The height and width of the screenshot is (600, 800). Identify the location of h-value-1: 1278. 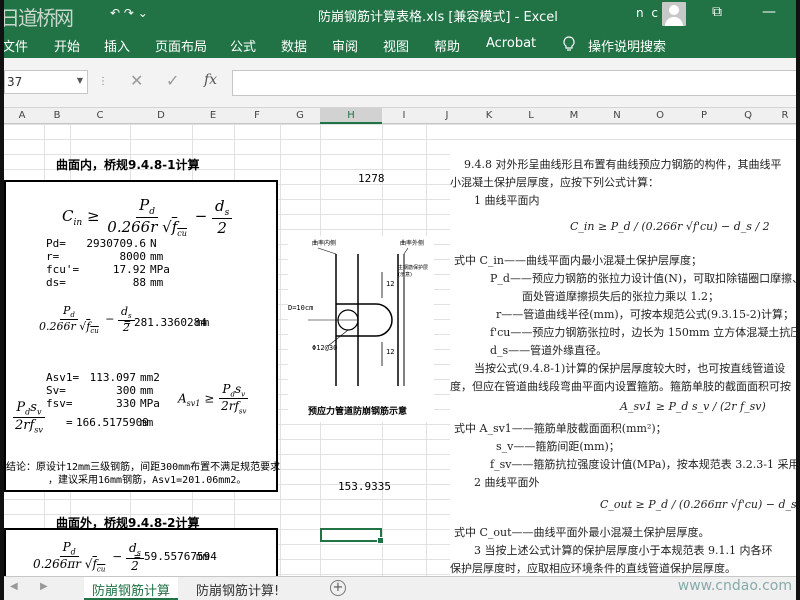
(371, 178).